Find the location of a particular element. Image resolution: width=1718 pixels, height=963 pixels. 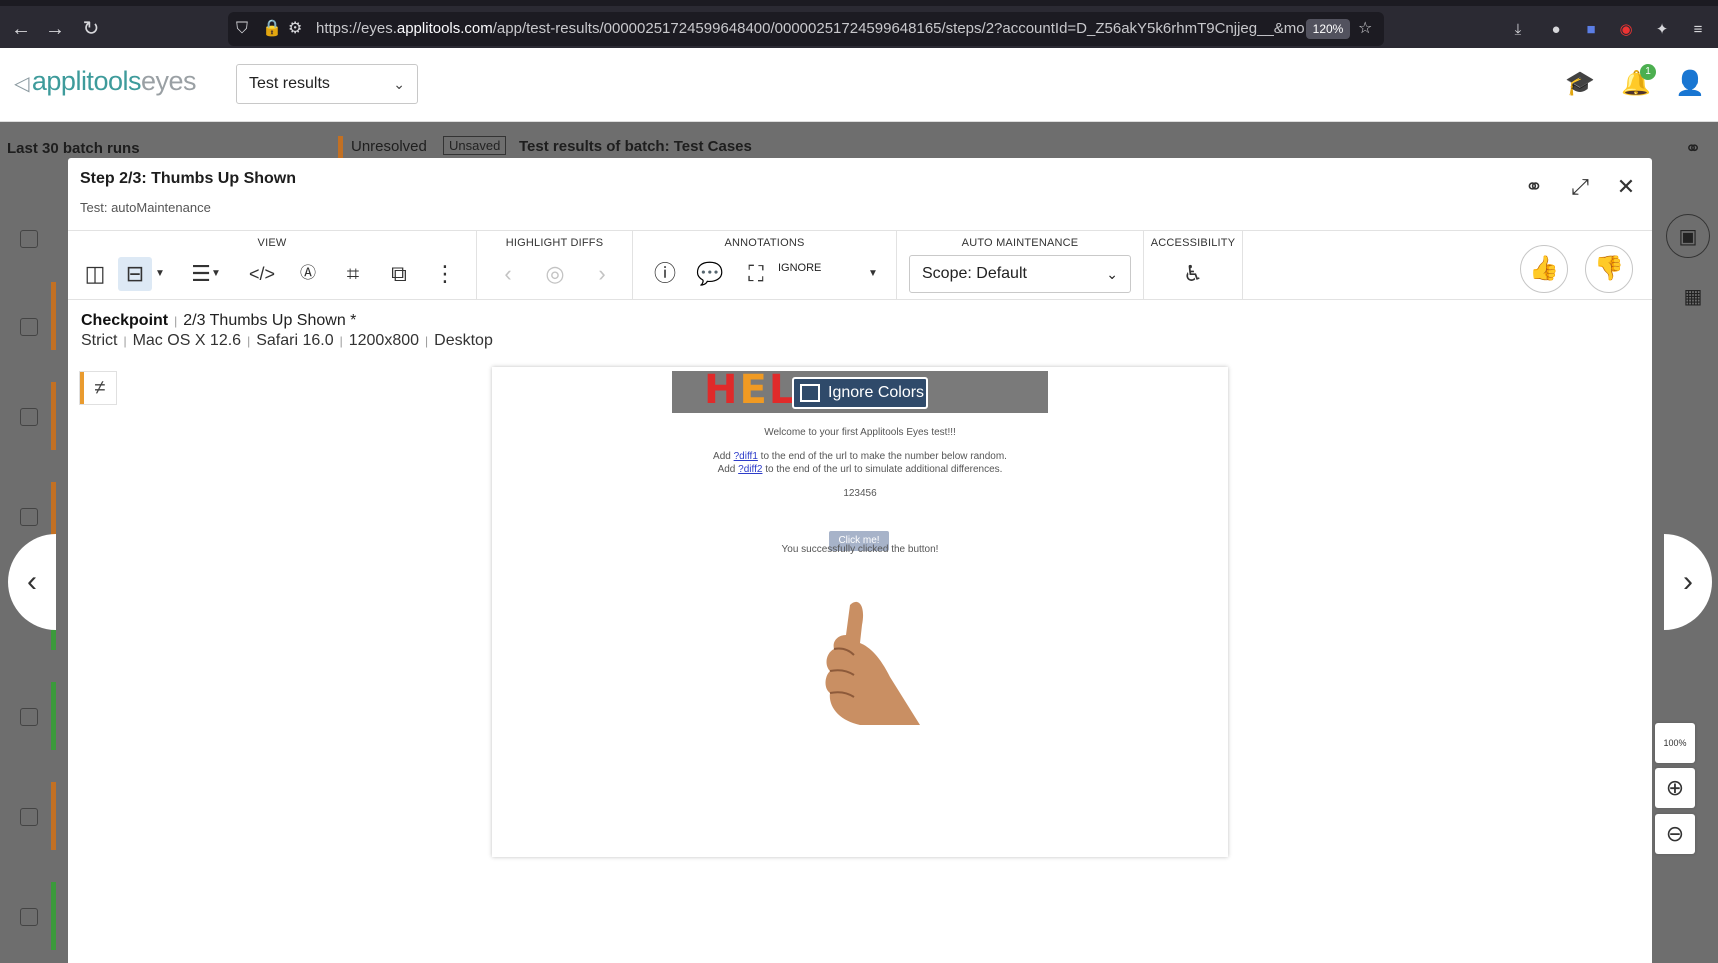

app-header: ◁ applitoolseyes Test results ⌄ 🎓 🔔 1 👤 is located at coordinates (859, 85).